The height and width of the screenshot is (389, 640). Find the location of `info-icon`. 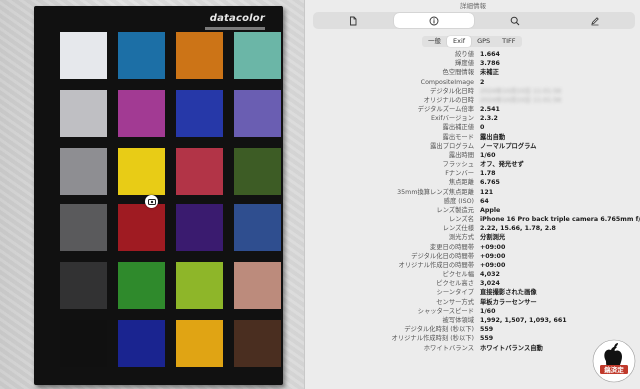

info-icon is located at coordinates (434, 20).